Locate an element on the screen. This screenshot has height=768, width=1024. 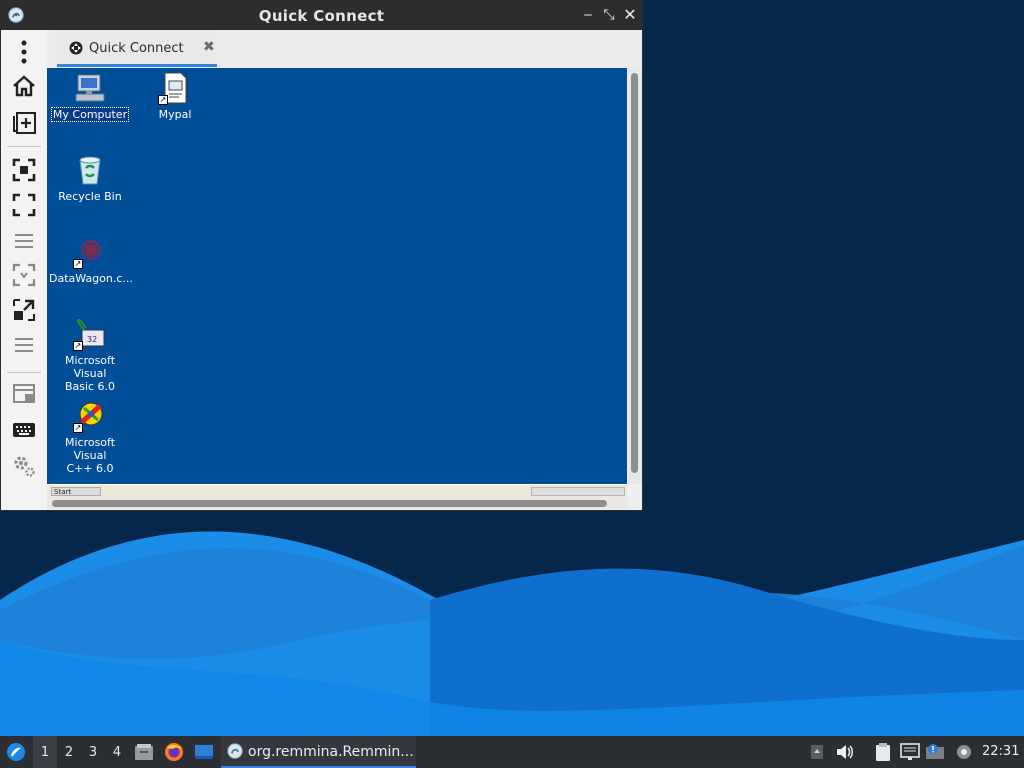
tab-close-icon: ✖ is located at coordinates (209, 47).